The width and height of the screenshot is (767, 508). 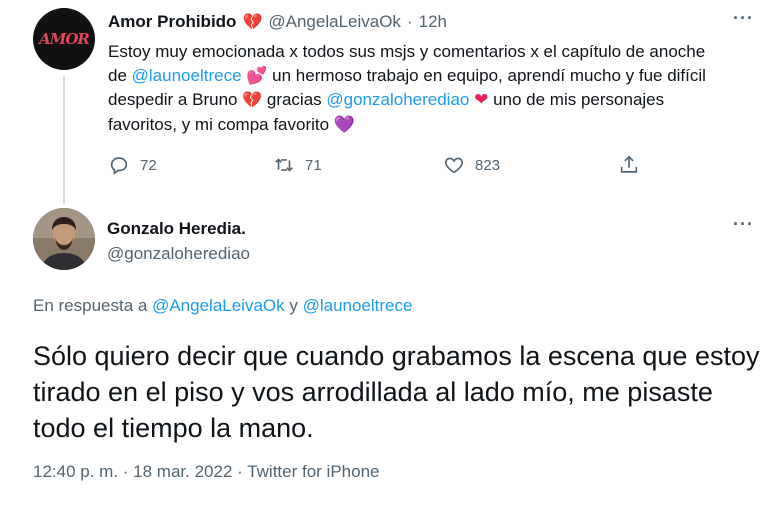 What do you see at coordinates (93, 305) in the screenshot?
I see `reply-prefix: En respuesta a` at bounding box center [93, 305].